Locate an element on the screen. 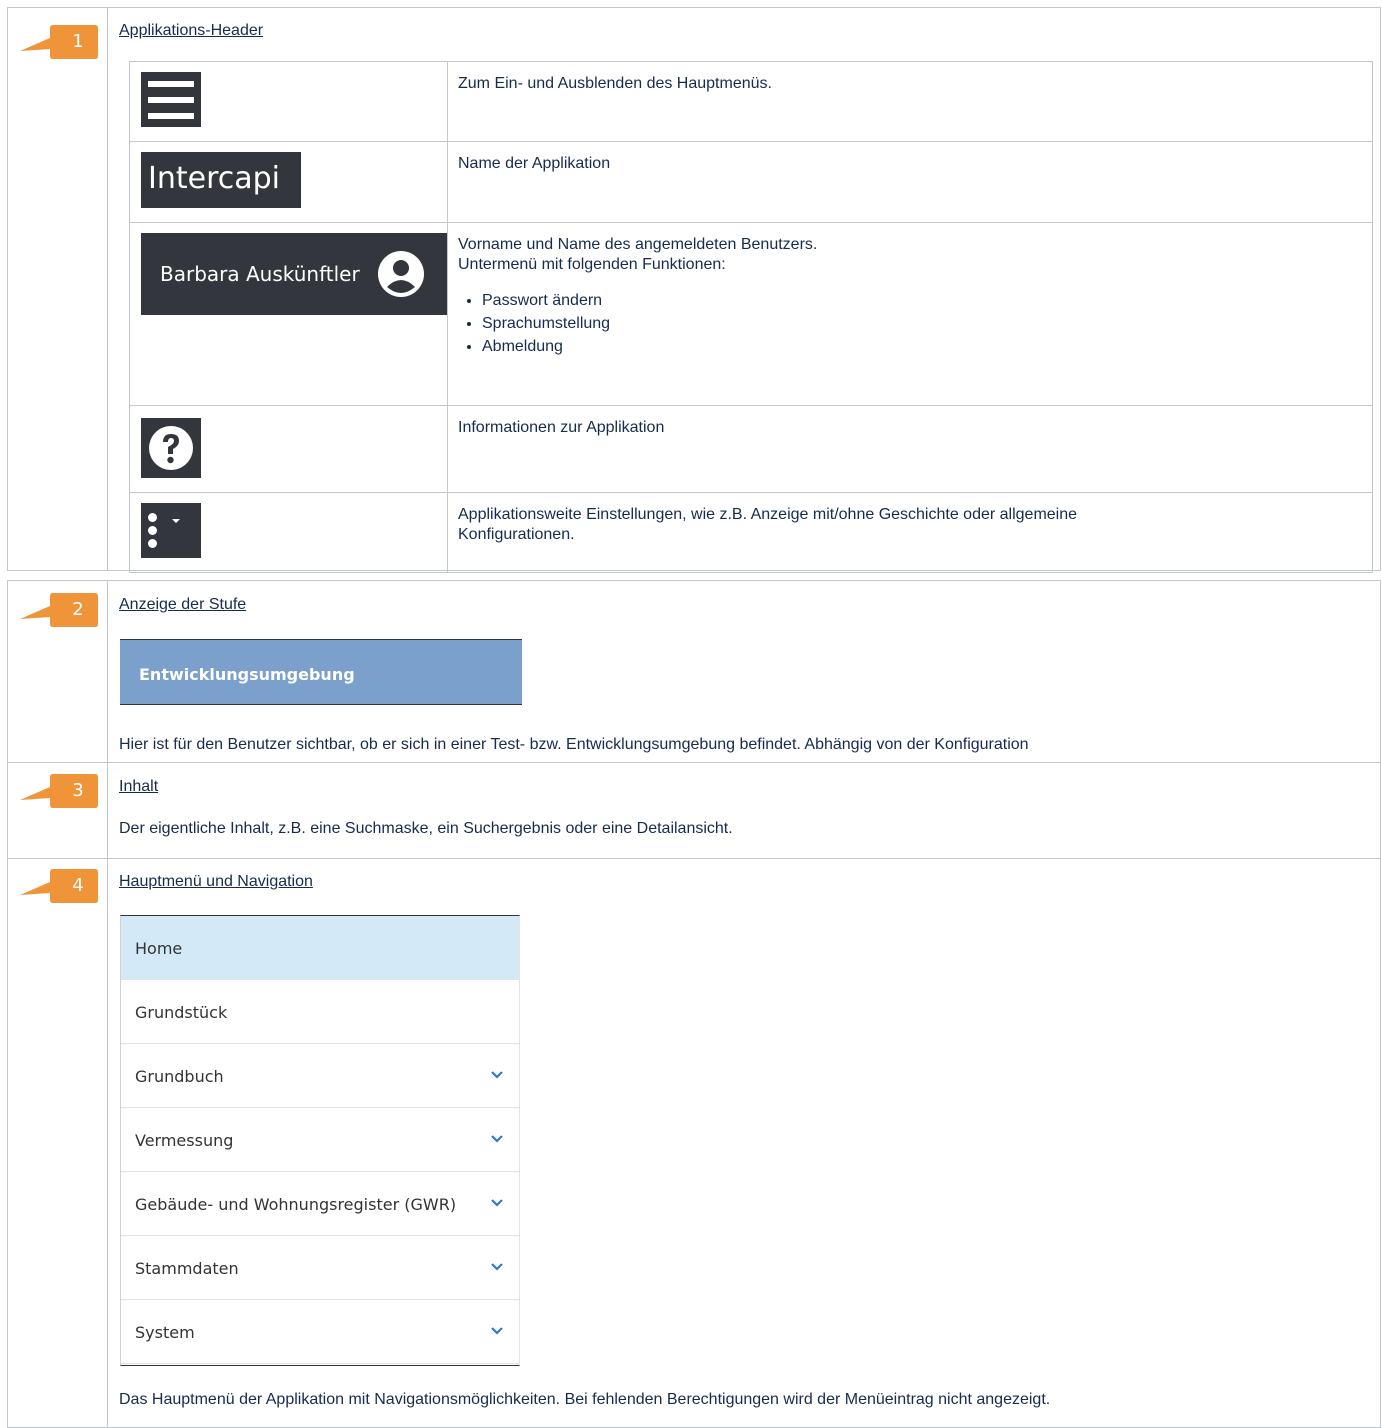  environment-banner: Entwicklungsumgebung is located at coordinates (321, 672).